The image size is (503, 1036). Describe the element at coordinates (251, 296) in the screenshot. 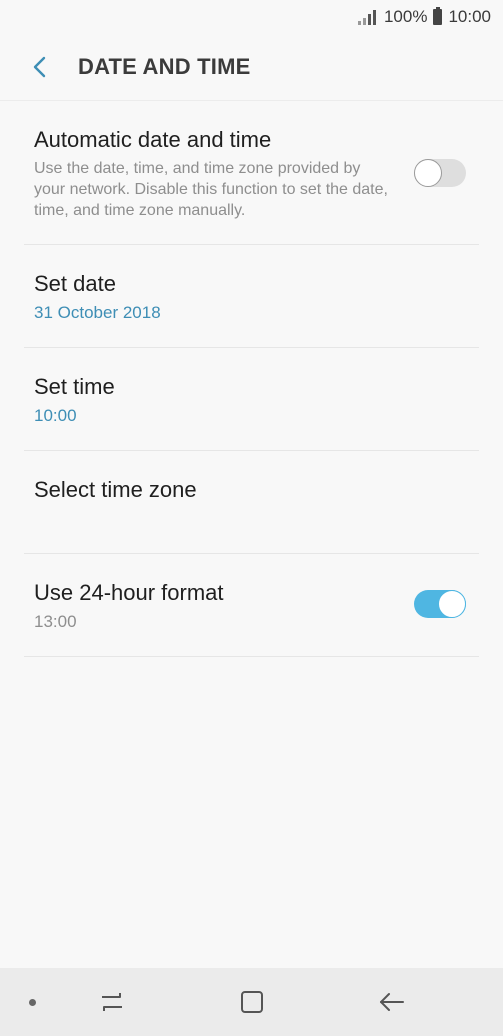

I see `set-date-item: Set date 31 October 2018` at that location.